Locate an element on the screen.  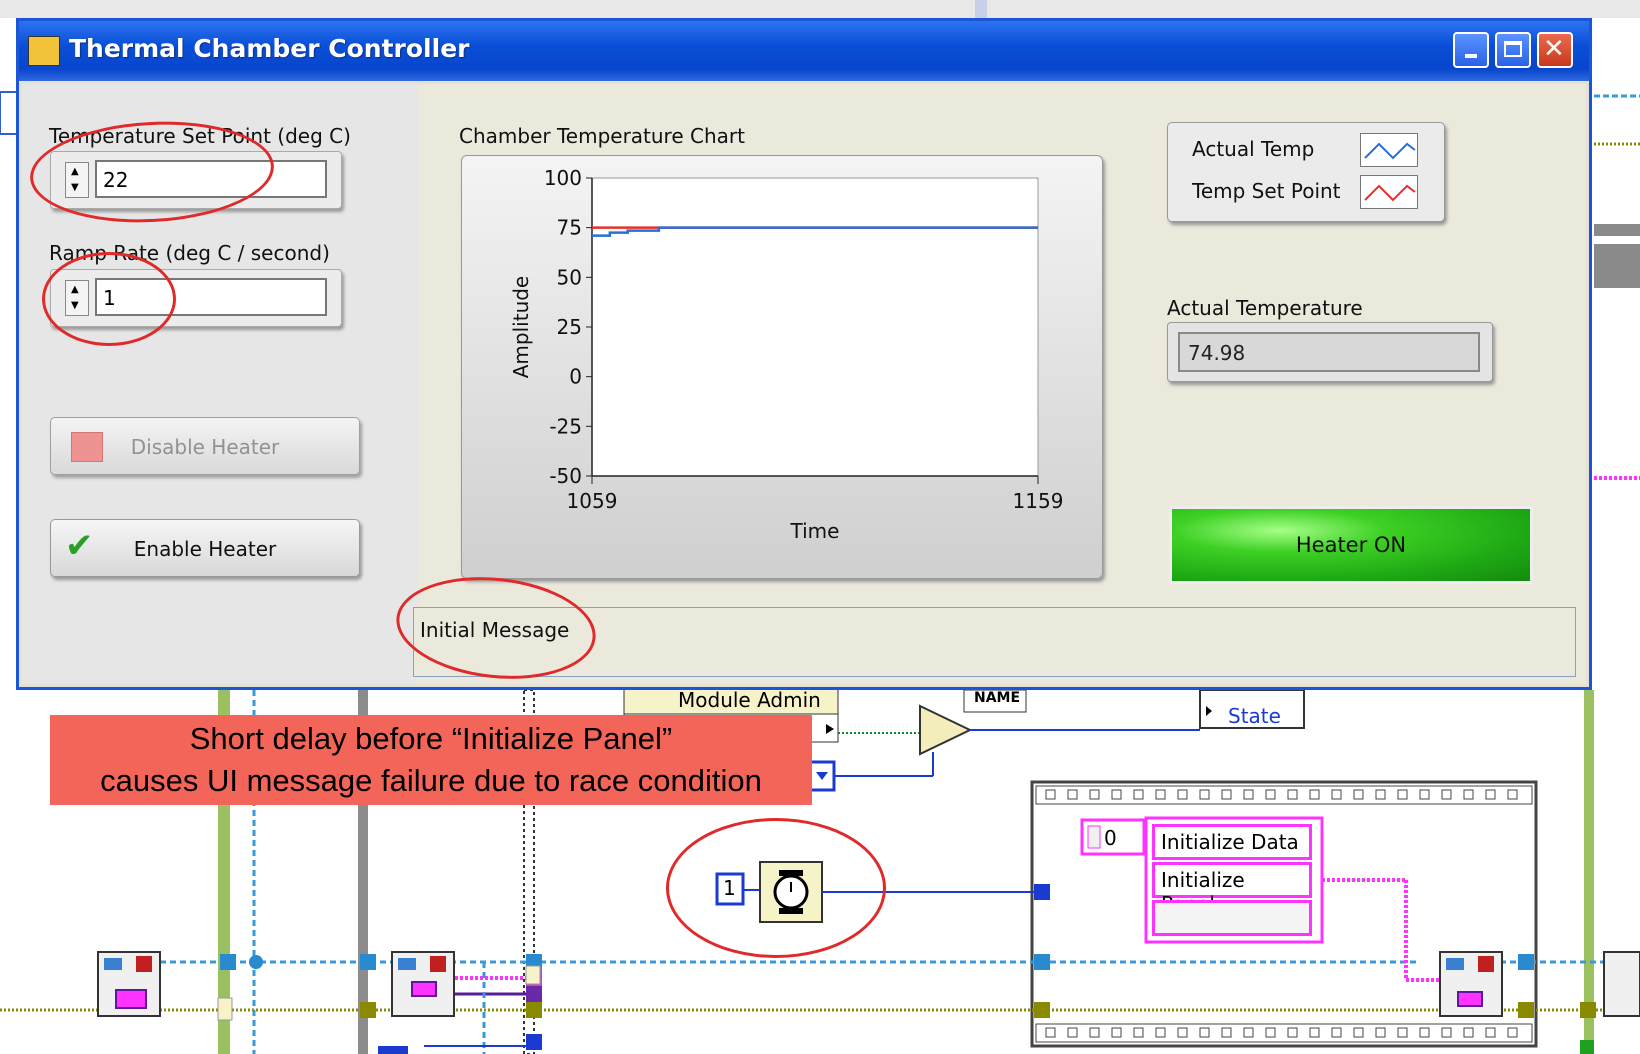
block-right-gray is located at coordinates (1617, 266).